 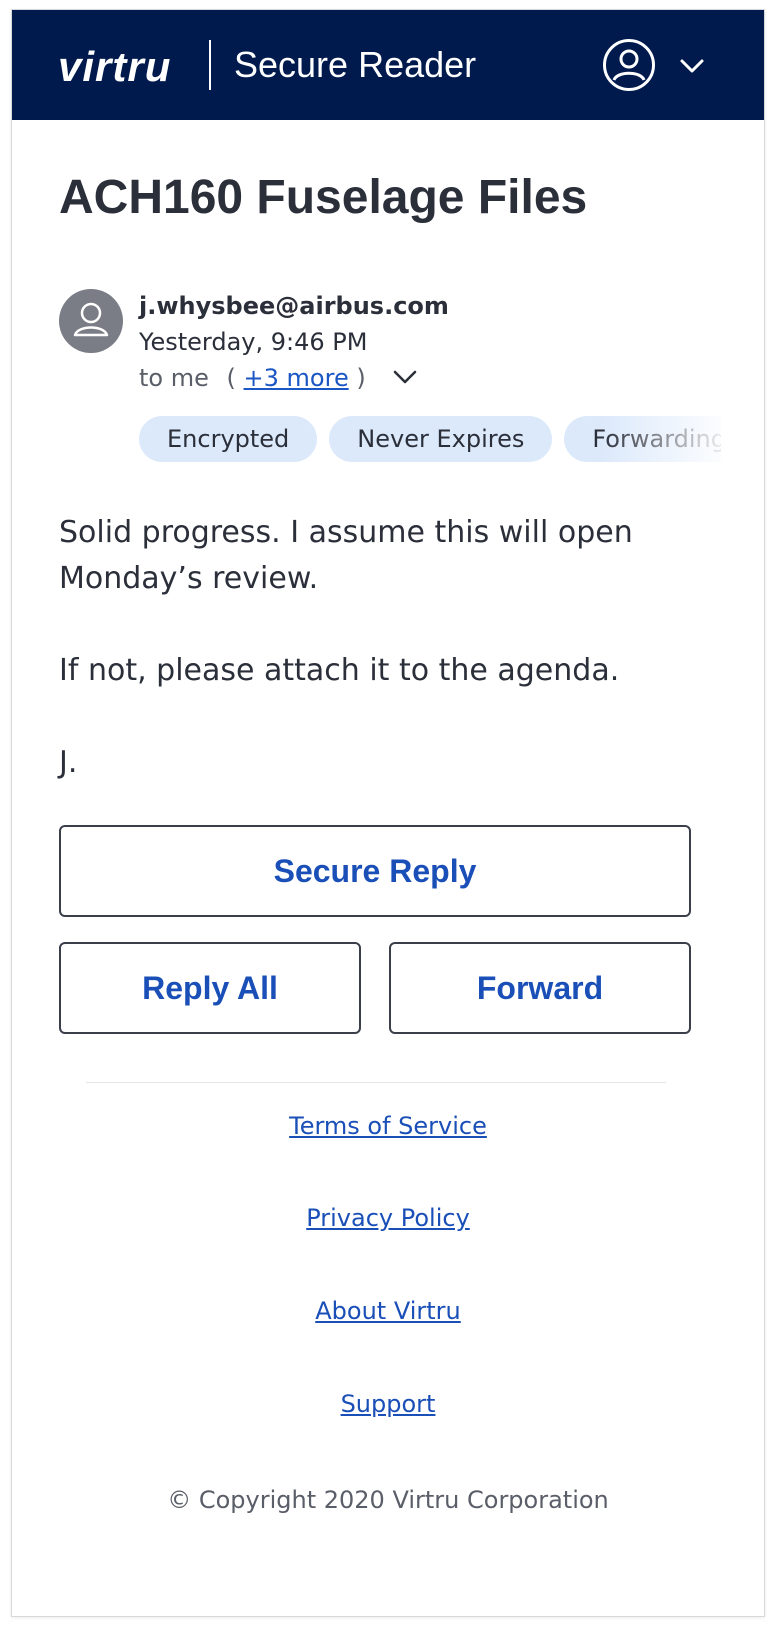 I want to click on user-circle-icon, so click(x=629, y=65).